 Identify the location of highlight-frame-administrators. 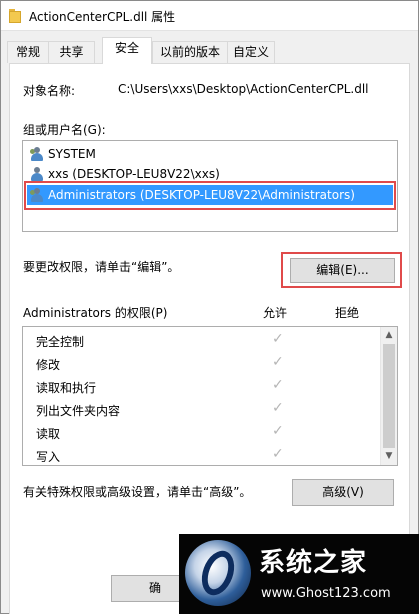
(210, 195).